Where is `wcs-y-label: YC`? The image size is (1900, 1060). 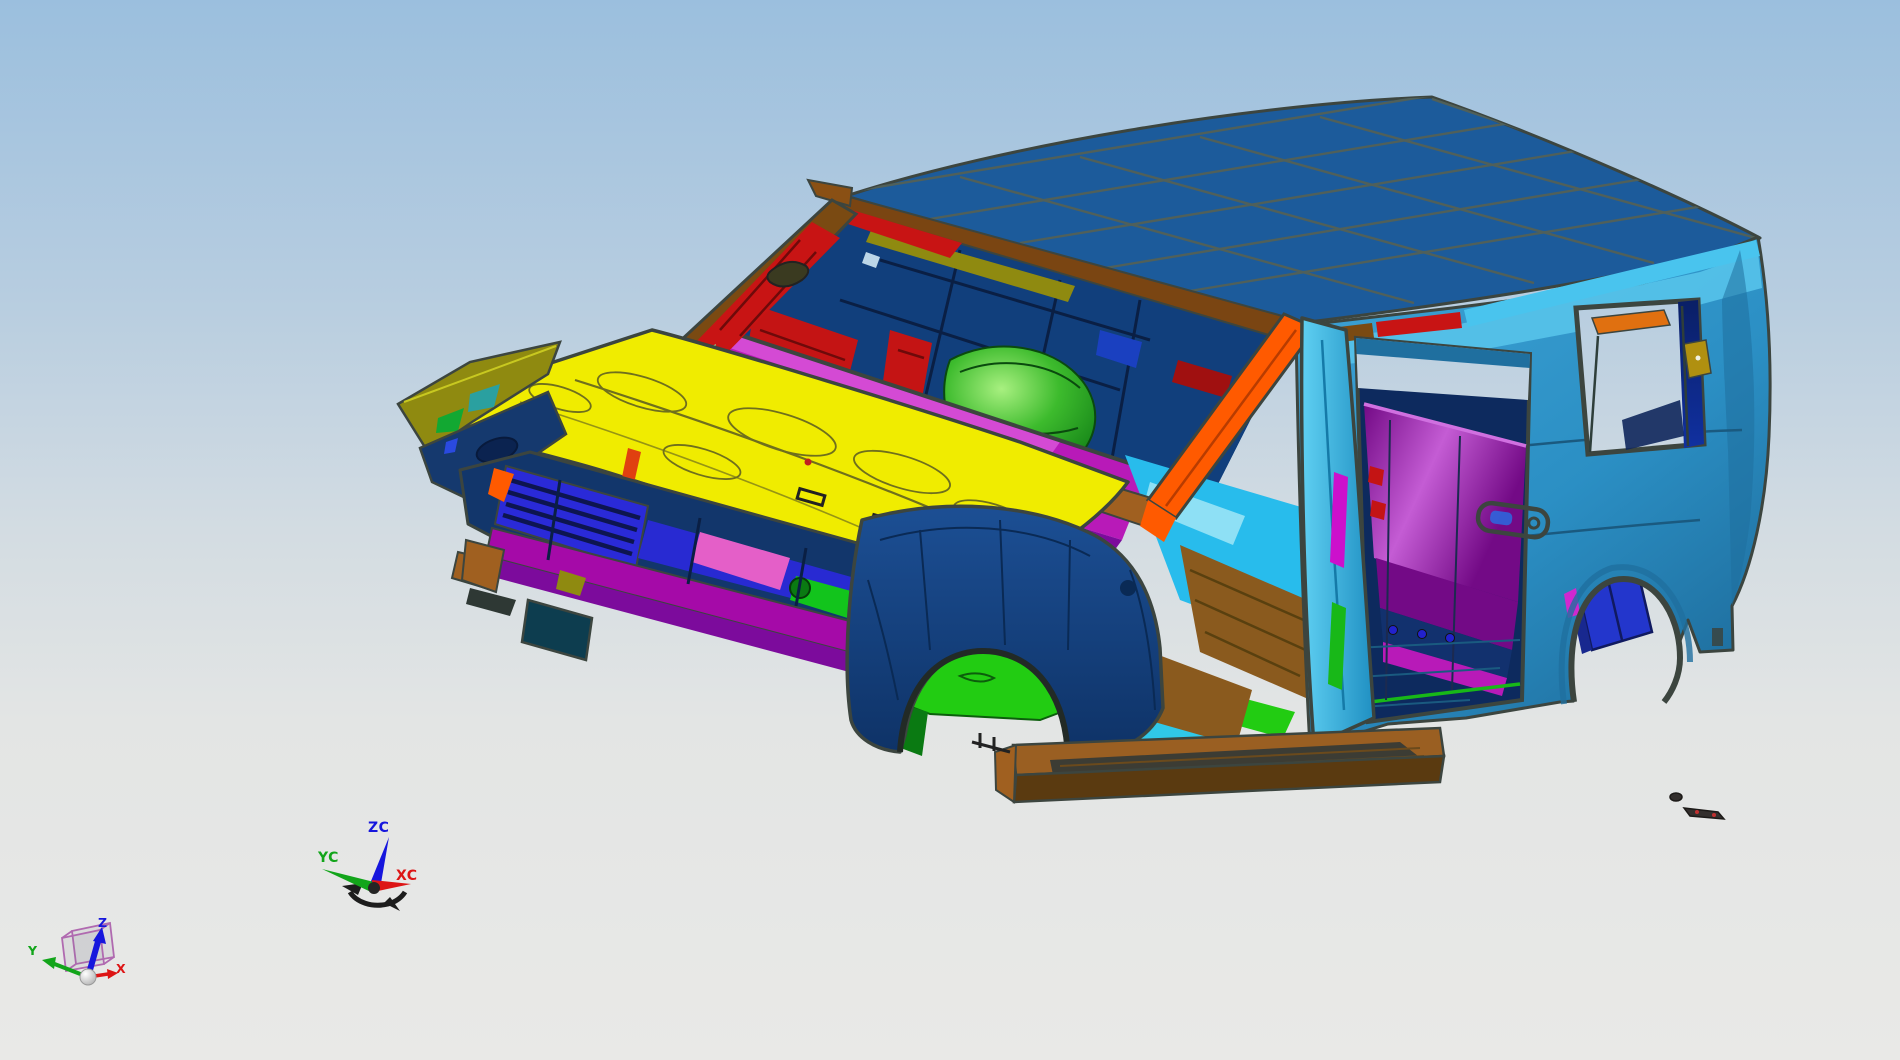 wcs-y-label: YC is located at coordinates (328, 858).